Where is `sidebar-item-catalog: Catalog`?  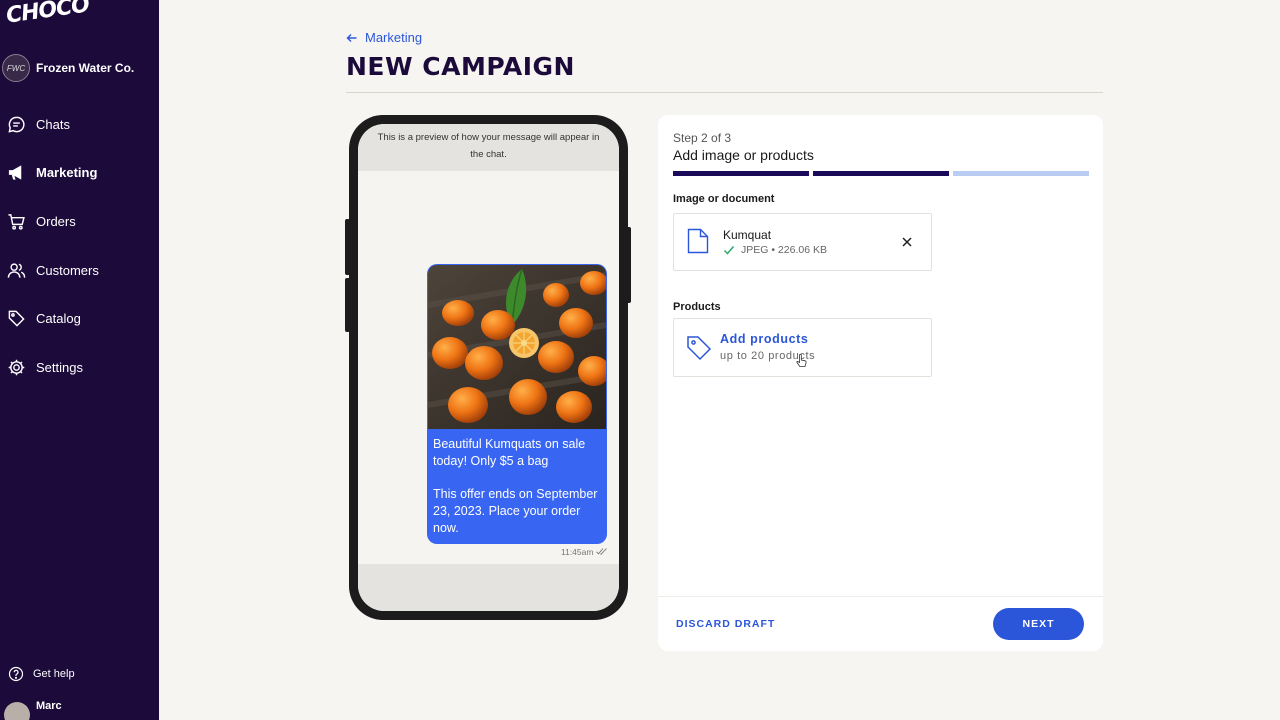
sidebar-item-catalog: Catalog is located at coordinates (79, 318).